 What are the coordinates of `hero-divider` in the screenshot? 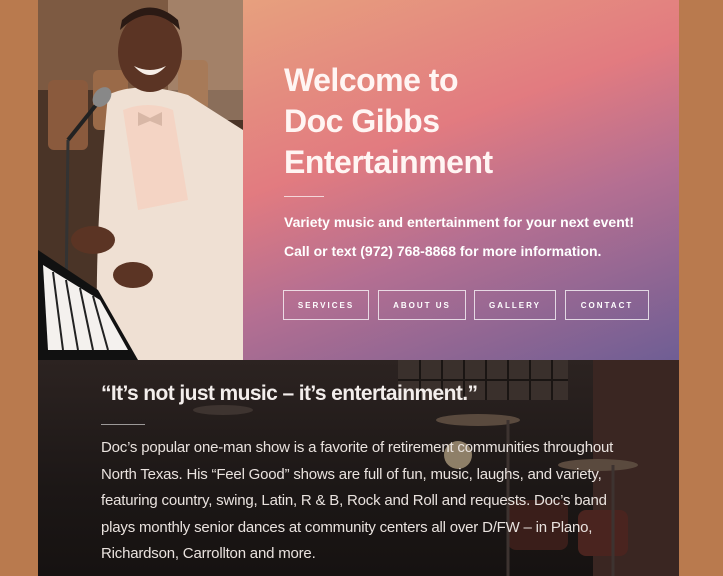 It's located at (304, 196).